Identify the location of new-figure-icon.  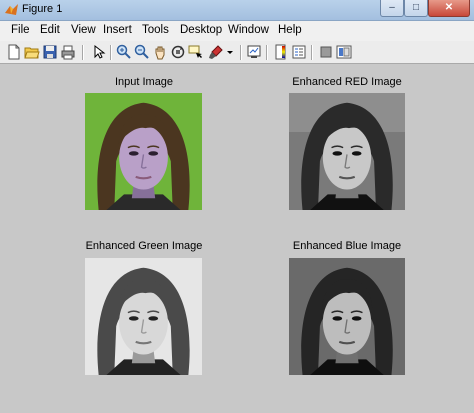
(14, 52).